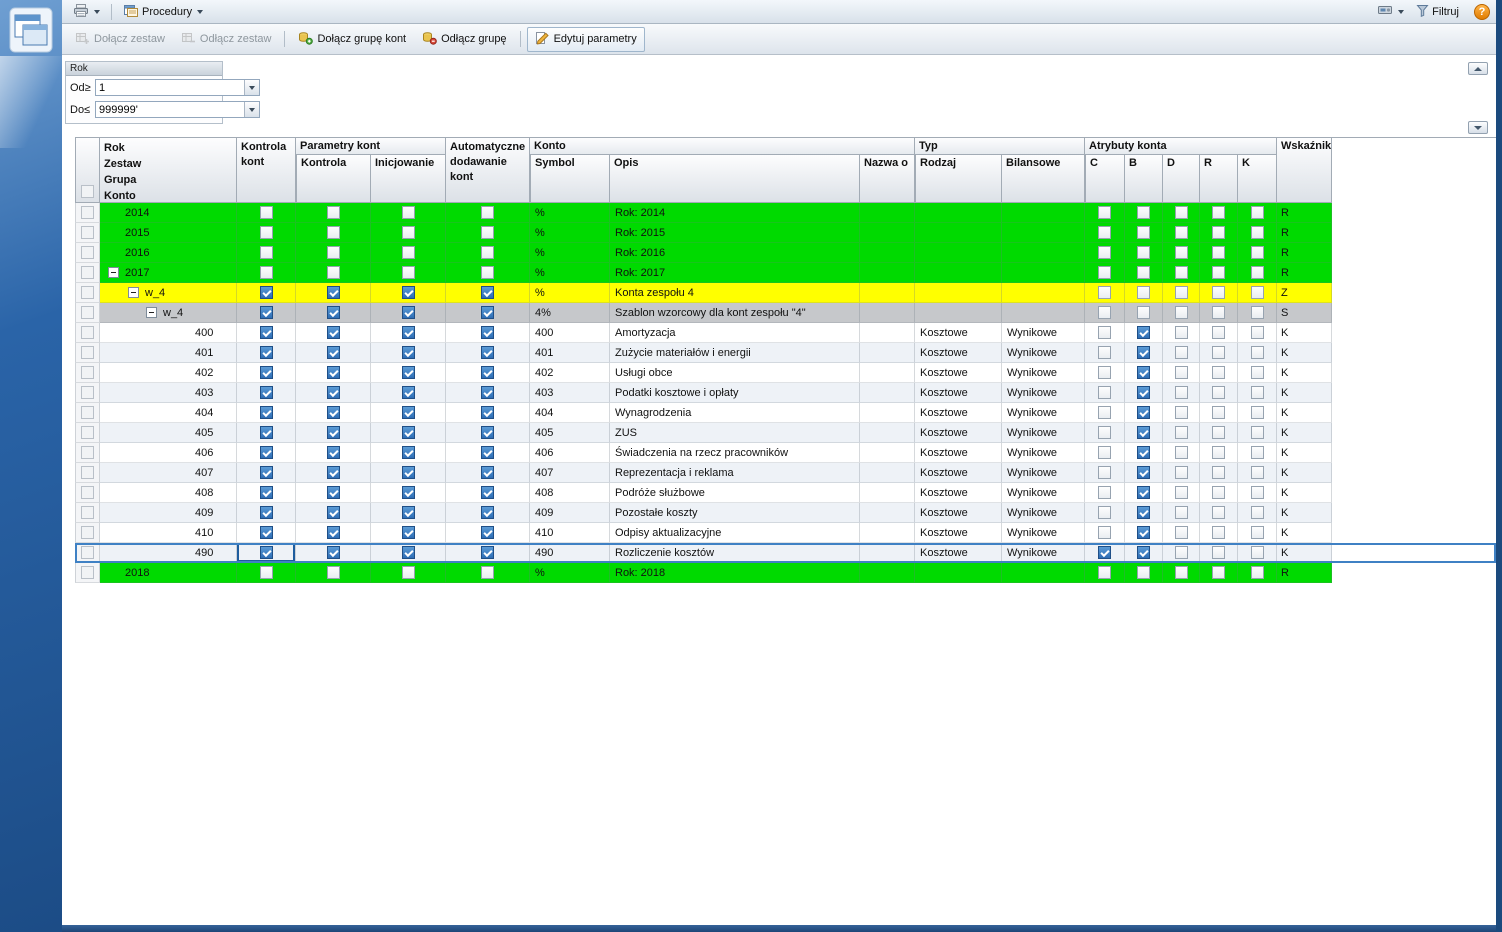 This screenshot has width=1502, height=932. Describe the element at coordinates (1181, 146) in the screenshot. I see `group-title-atrybuty-konta: Atrybuty konta` at that location.